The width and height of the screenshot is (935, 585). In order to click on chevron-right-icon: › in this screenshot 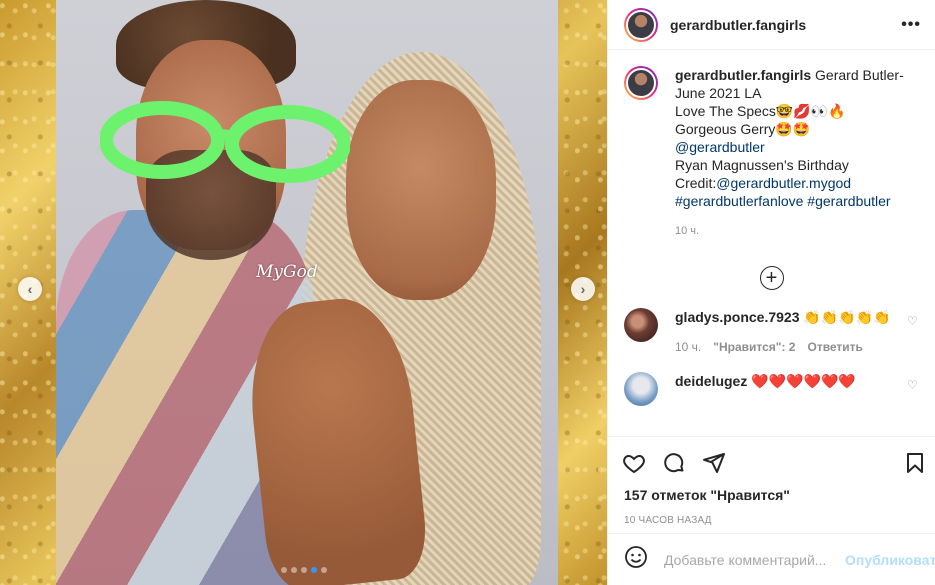, I will do `click(583, 289)`.